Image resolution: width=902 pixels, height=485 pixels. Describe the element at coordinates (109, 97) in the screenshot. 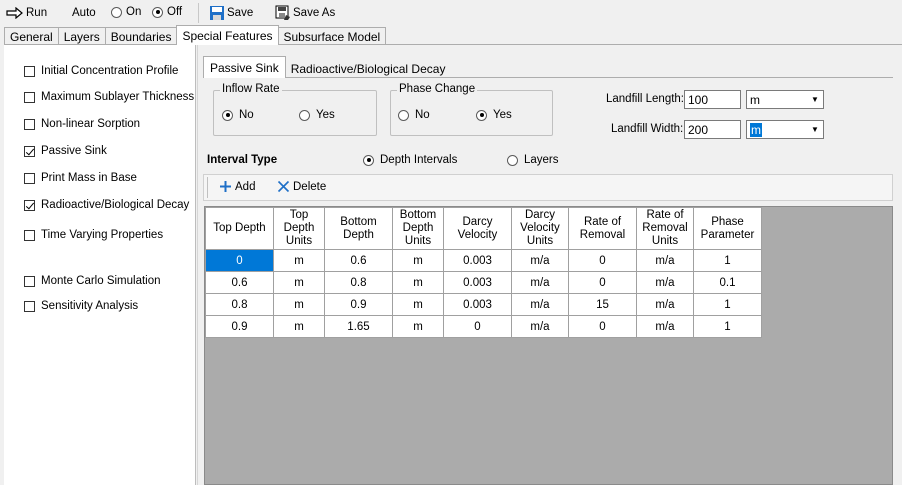

I see `feature-maximum-sublayer-thickness: Maximum Sublayer Thickness` at that location.